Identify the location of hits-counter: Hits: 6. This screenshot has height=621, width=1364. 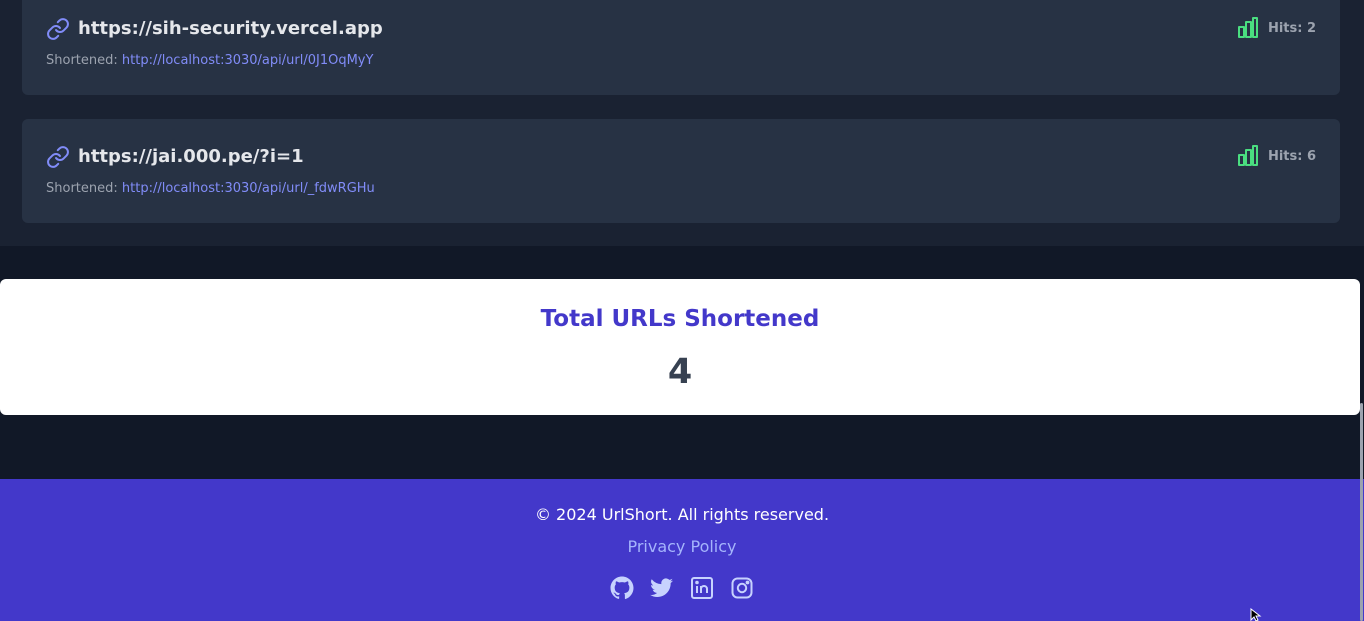
(1276, 156).